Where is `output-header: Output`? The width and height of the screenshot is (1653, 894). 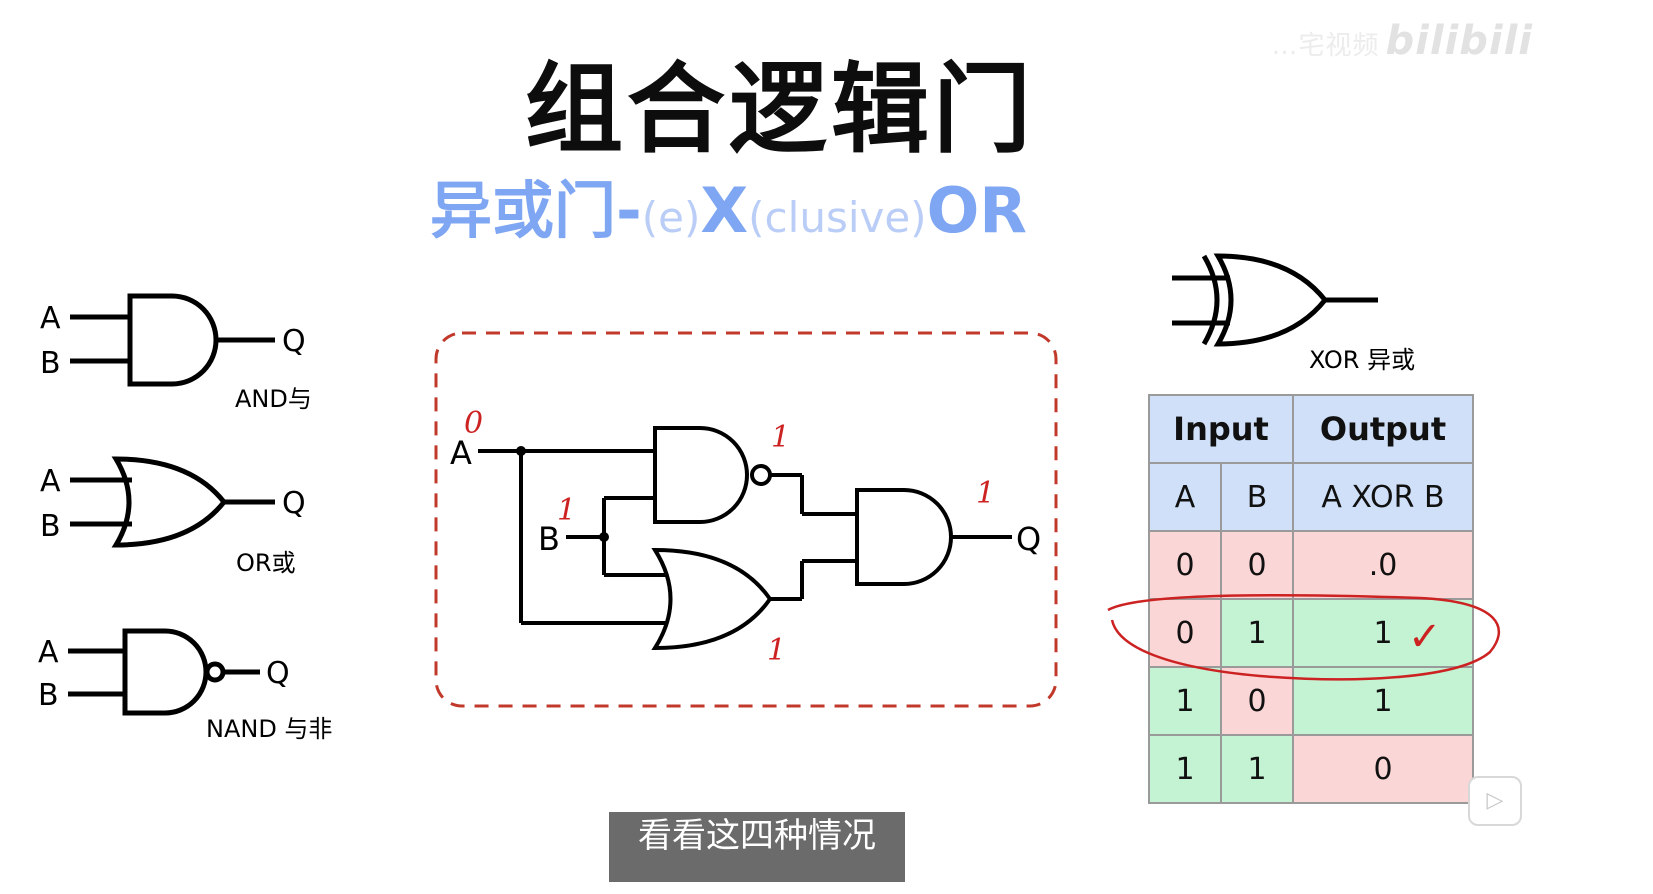
output-header: Output is located at coordinates (1383, 429).